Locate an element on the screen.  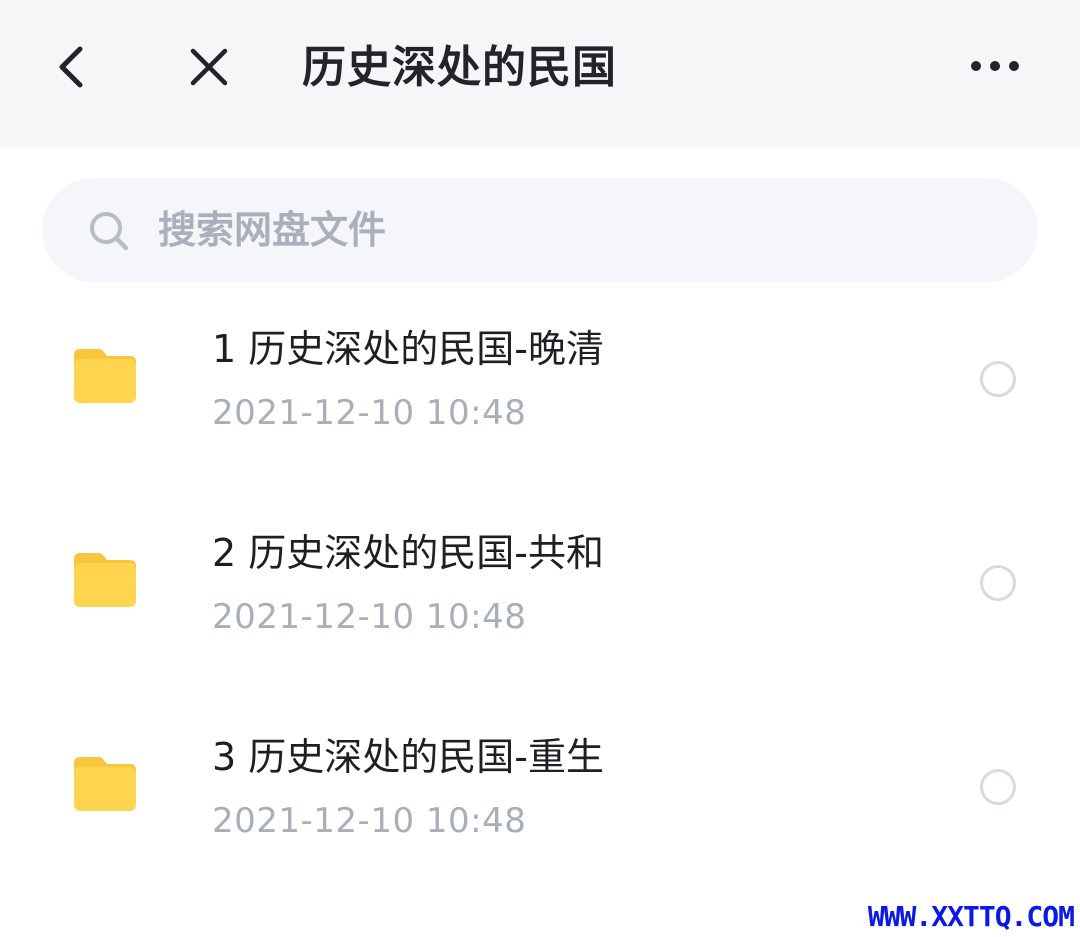
chevron-left-icon is located at coordinates (71, 67).